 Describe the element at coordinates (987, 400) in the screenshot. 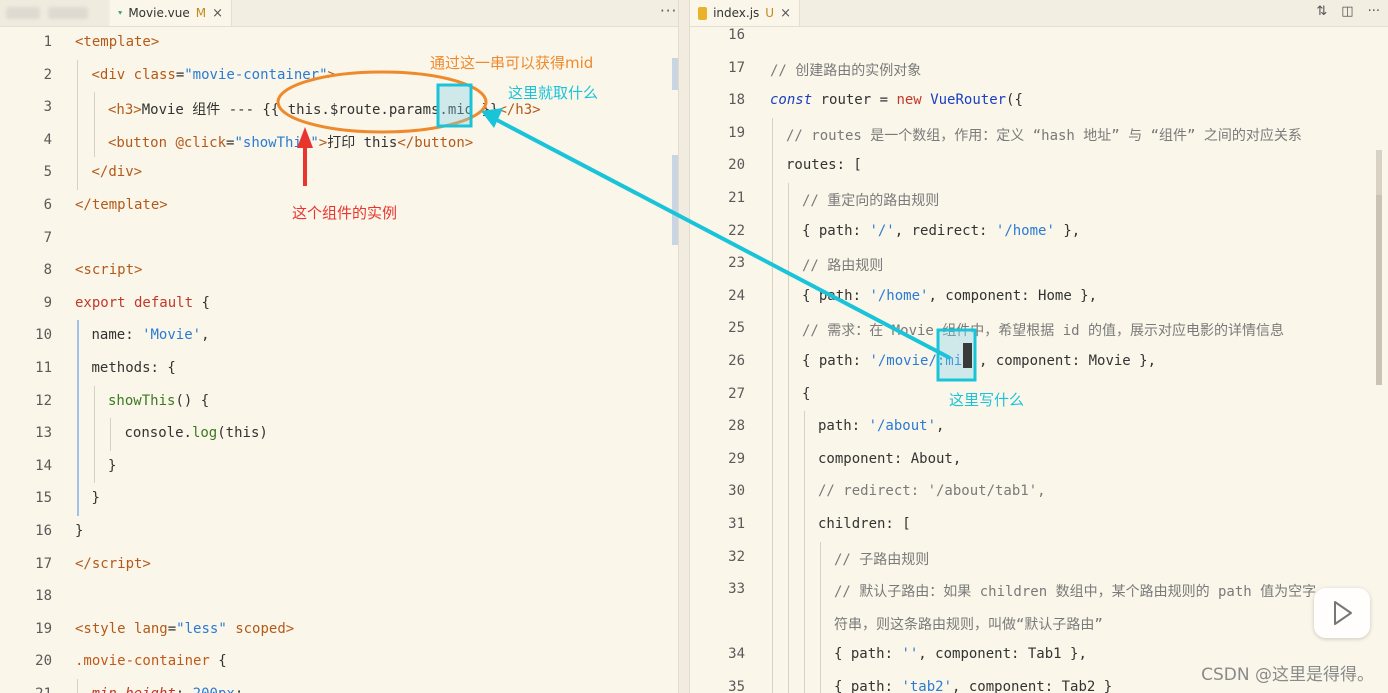

I see `annotation-write-here: 这里写什么` at that location.